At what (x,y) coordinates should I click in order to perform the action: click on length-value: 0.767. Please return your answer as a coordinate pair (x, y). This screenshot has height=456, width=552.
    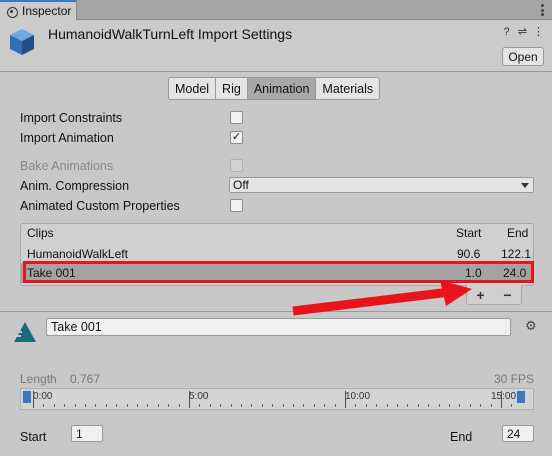
    Looking at the image, I should click on (85, 379).